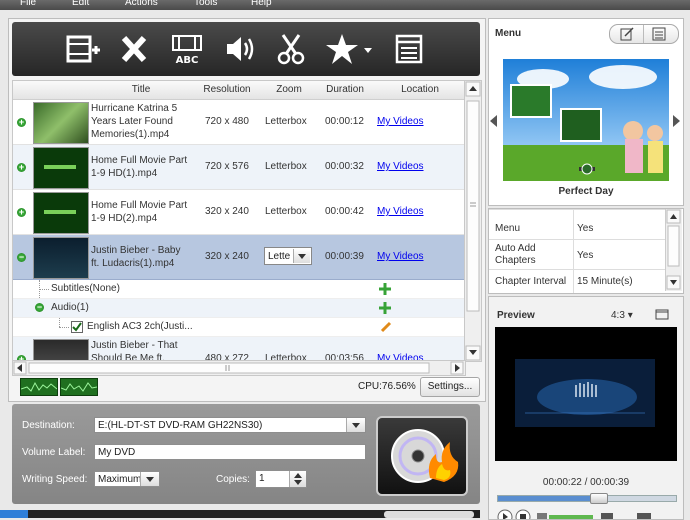 The width and height of the screenshot is (690, 520). I want to click on row-duration: 00:00:12, so click(344, 121).